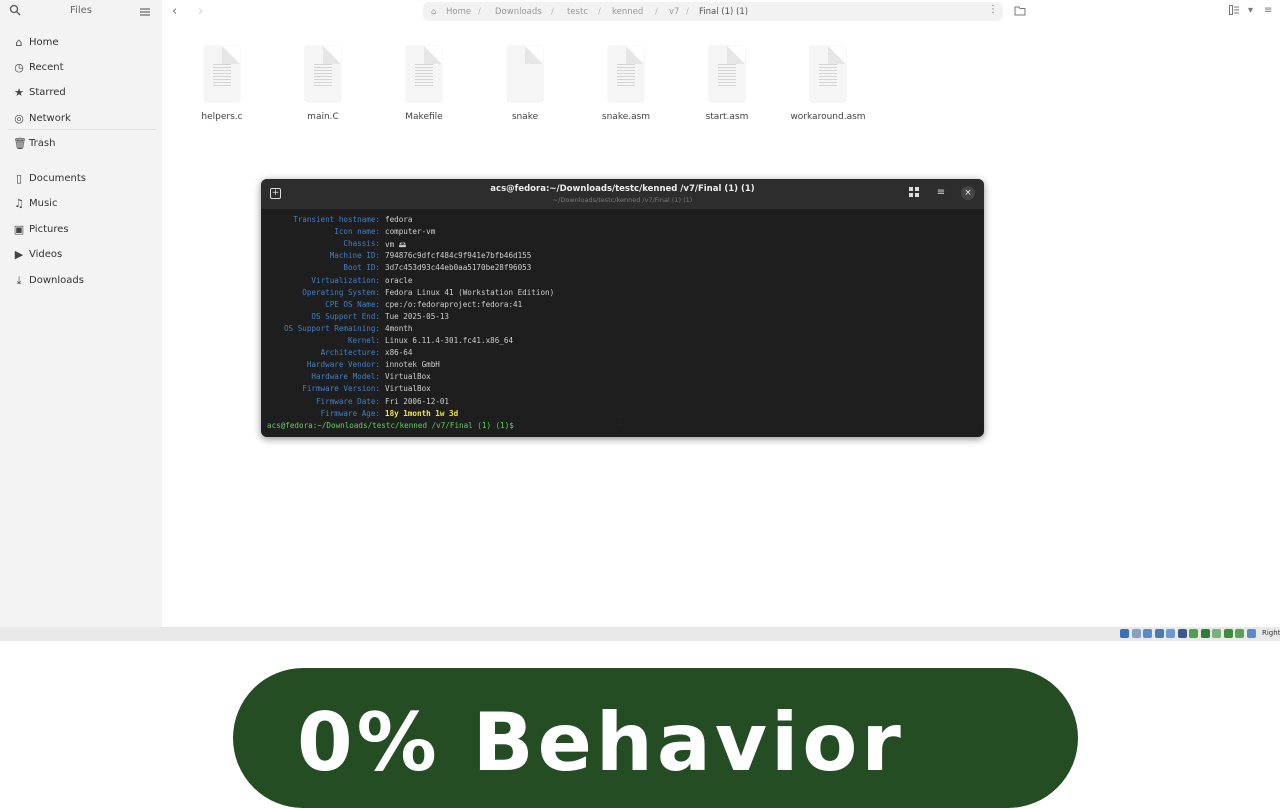  What do you see at coordinates (674, 12) in the screenshot?
I see `breadcrumb-v7: v7` at bounding box center [674, 12].